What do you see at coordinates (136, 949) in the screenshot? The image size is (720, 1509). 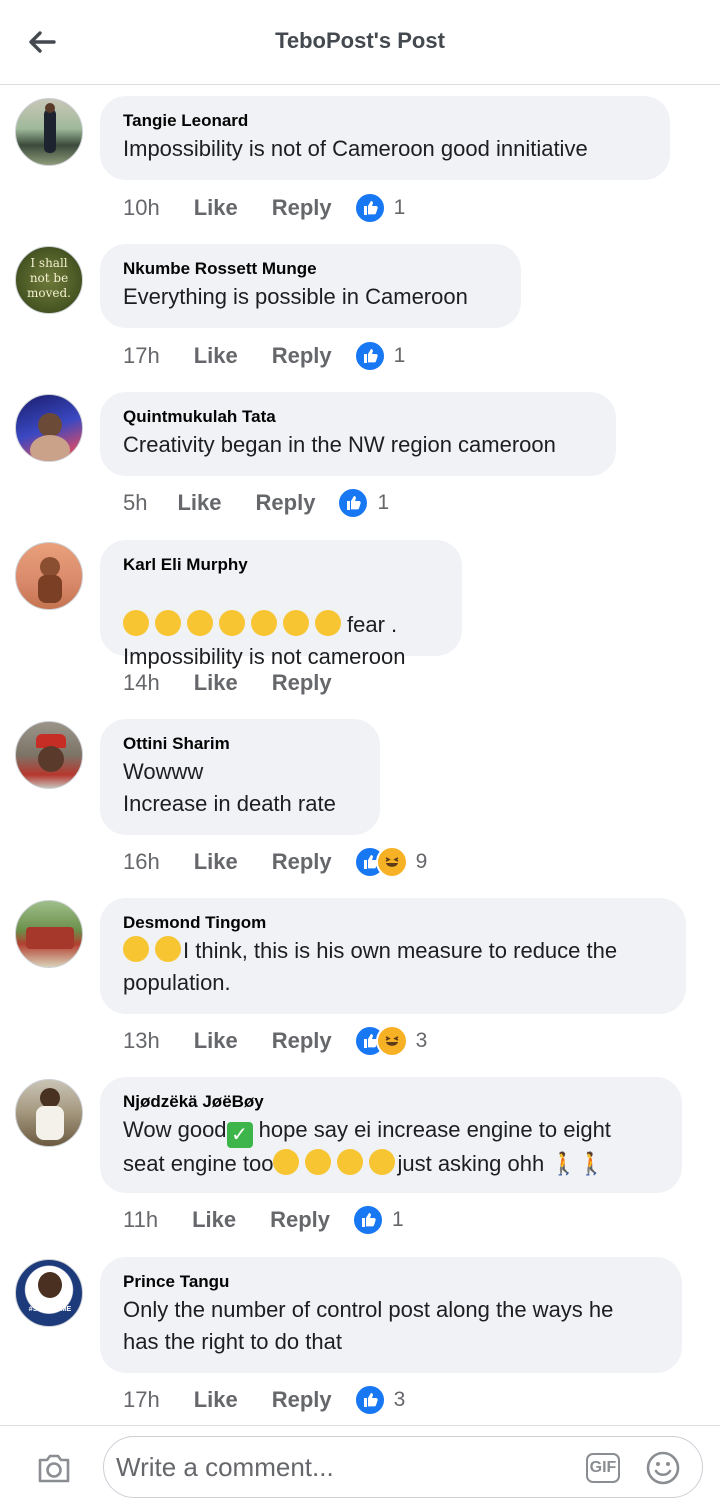 I see `unamused-emoji-icon` at bounding box center [136, 949].